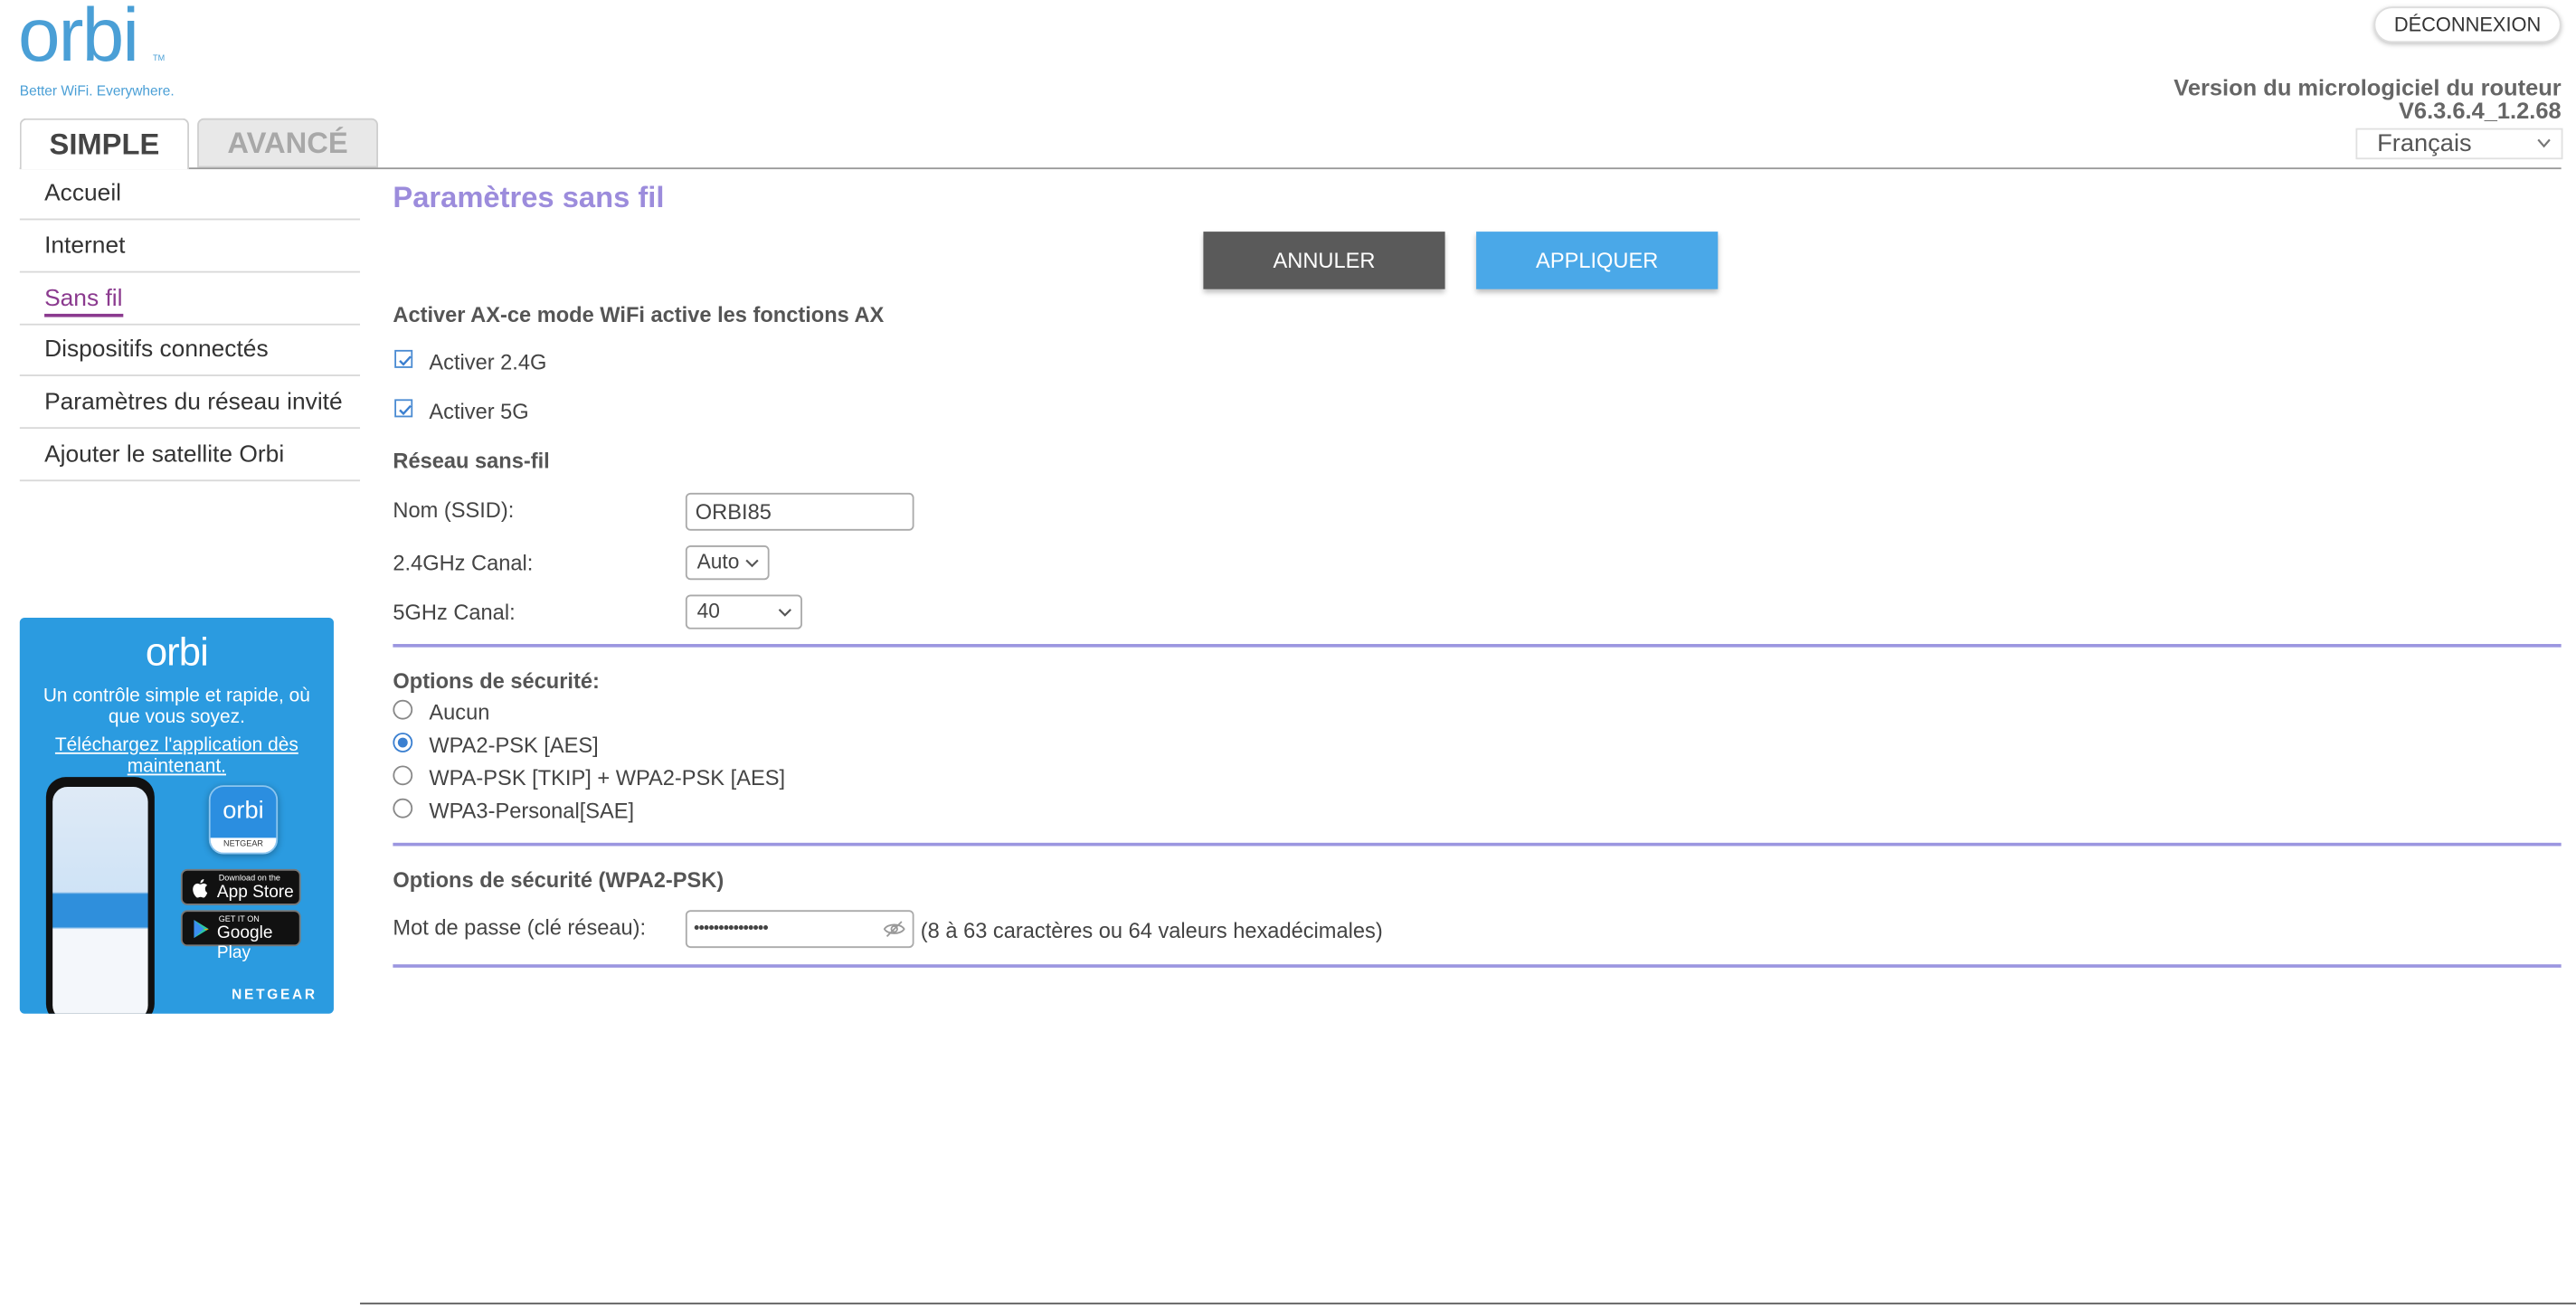 This screenshot has height=1306, width=2576. What do you see at coordinates (496, 681) in the screenshot?
I see `security-options-heading: Options de sécurité:` at bounding box center [496, 681].